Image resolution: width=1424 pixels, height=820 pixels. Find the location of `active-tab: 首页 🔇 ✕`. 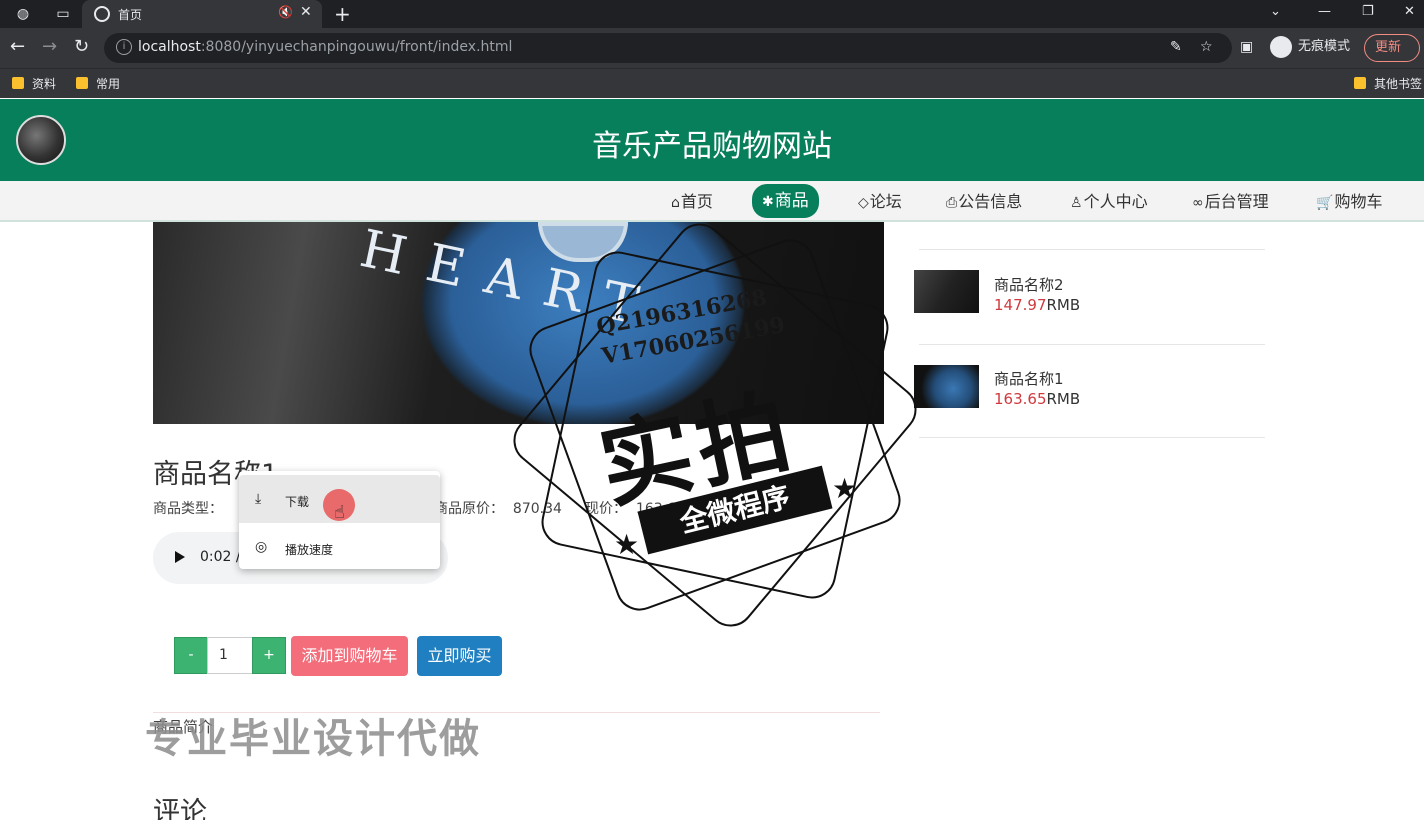

active-tab: 首页 🔇 ✕ is located at coordinates (202, 14).